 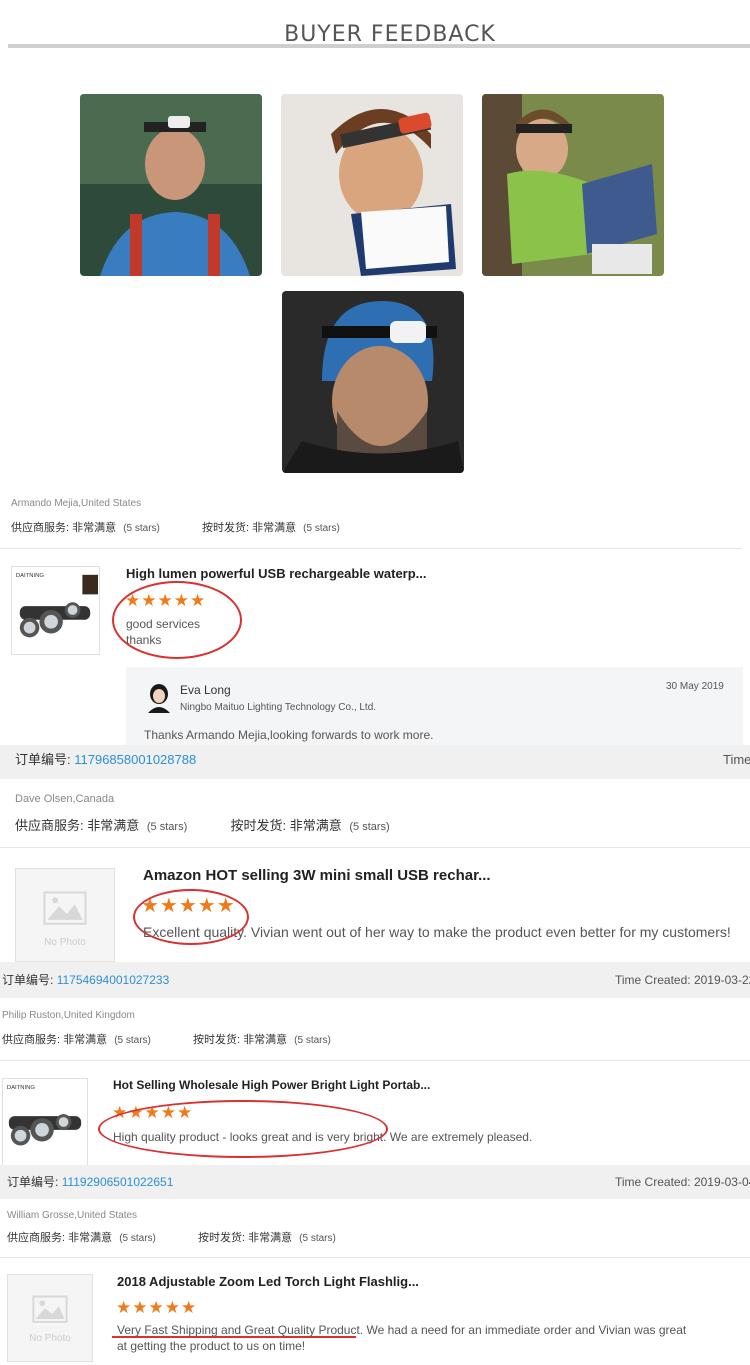 I want to click on annotation-underline, so click(x=234, y=1337).